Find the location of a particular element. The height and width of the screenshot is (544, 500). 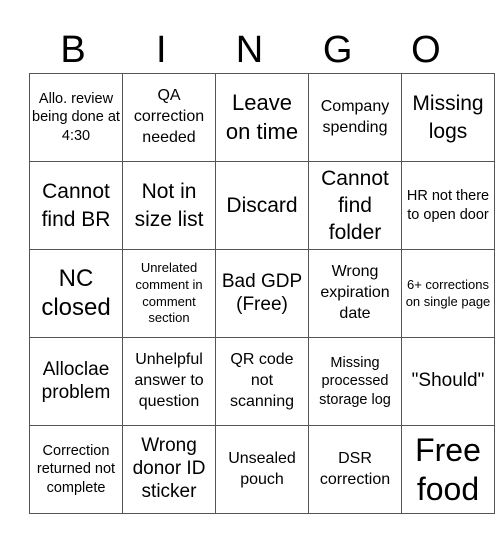

header-letter-i: I is located at coordinates (161, 50).